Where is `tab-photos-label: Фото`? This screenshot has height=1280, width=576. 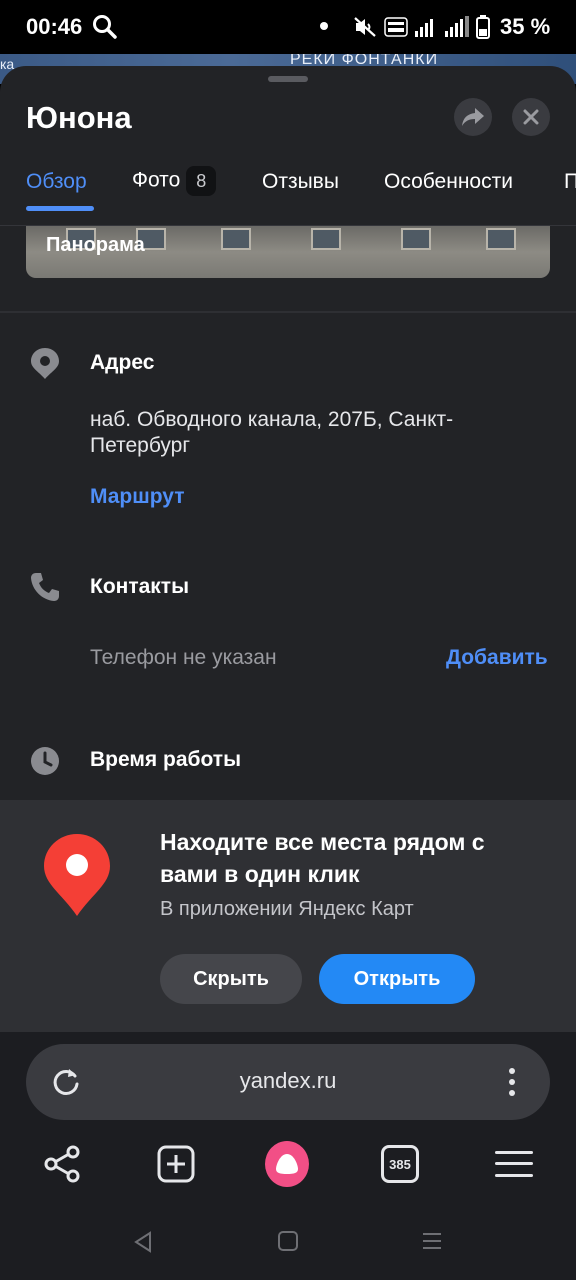
tab-photos-label: Фото is located at coordinates (156, 180).